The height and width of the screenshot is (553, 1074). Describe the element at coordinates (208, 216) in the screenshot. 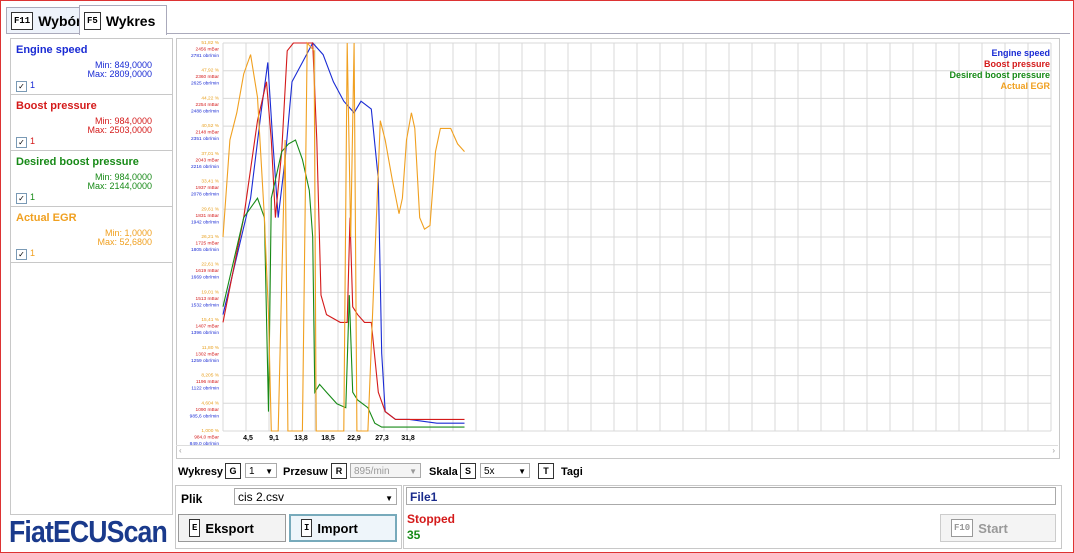

I see `y-tick-label: 1831 mBar` at that location.